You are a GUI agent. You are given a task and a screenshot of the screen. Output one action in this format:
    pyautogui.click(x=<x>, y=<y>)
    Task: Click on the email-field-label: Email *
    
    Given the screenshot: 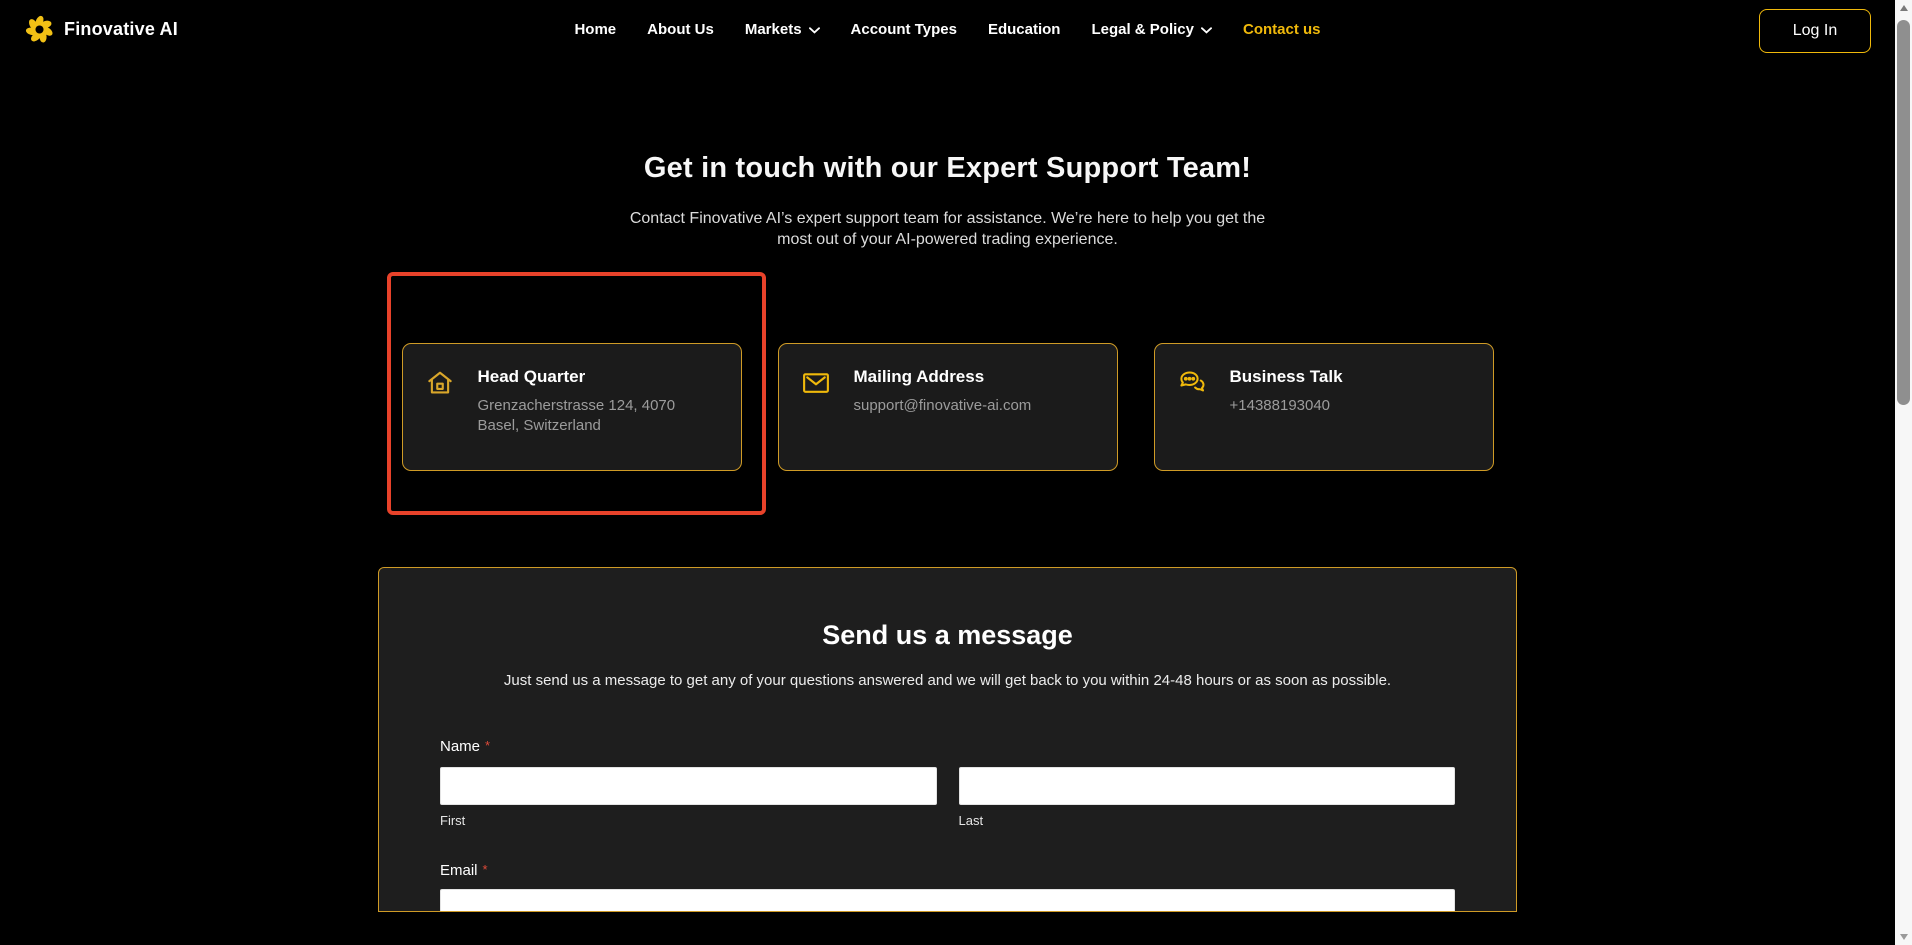 What is the action you would take?
    pyautogui.click(x=464, y=870)
    